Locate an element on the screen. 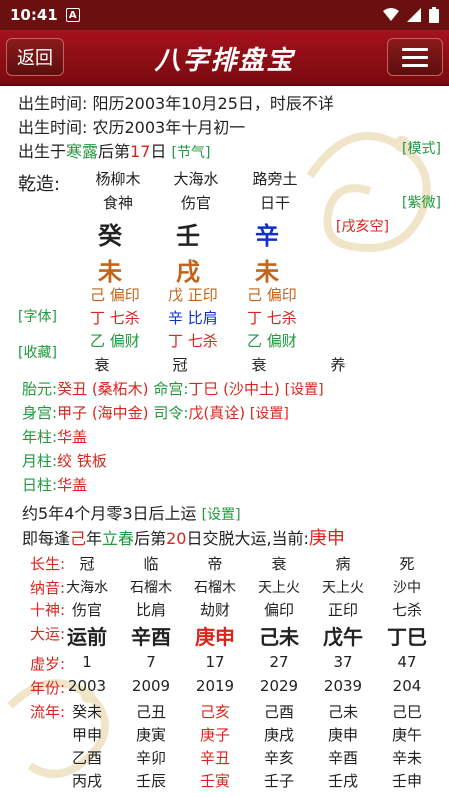 This screenshot has width=449, height=797. canggan-year-2: 丁 七杀 is located at coordinates (115, 318).